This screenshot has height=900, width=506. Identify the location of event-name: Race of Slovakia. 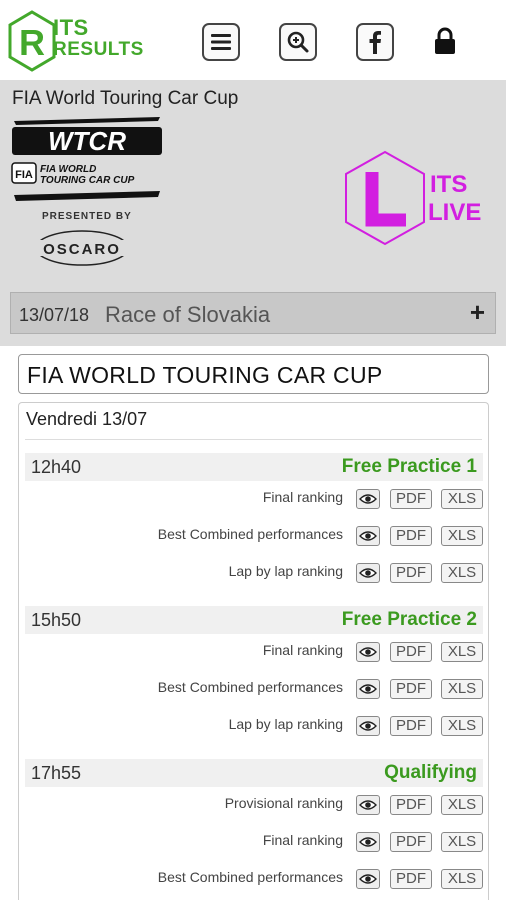
(188, 314).